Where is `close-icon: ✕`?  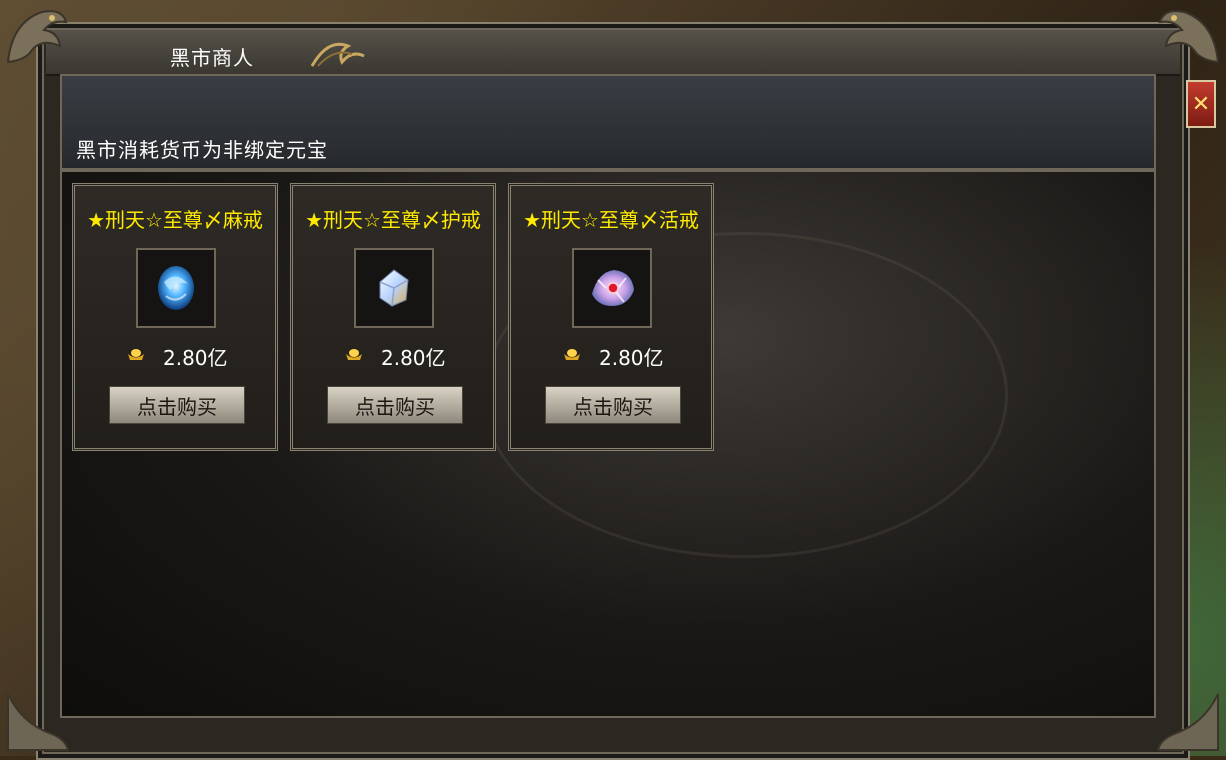 close-icon: ✕ is located at coordinates (1201, 104).